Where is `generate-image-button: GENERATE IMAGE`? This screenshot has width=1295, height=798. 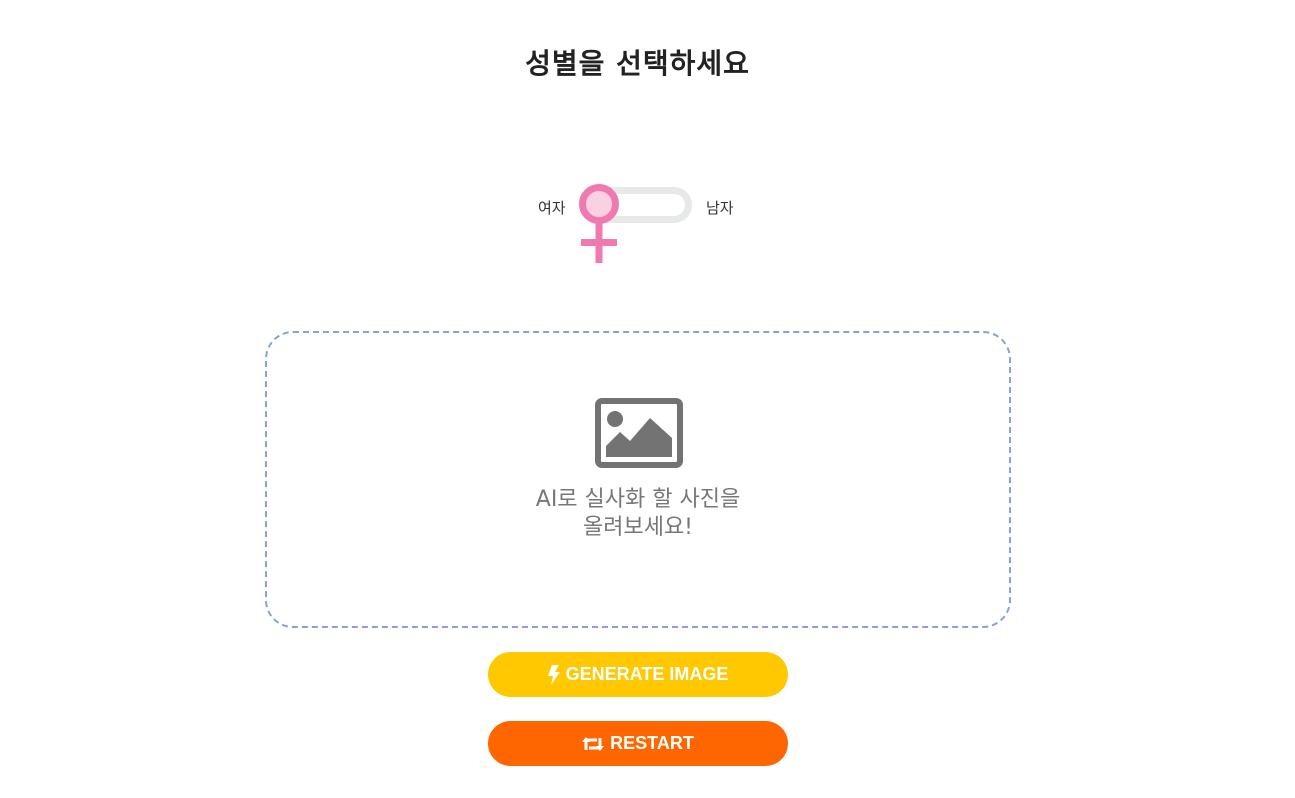 generate-image-button: GENERATE IMAGE is located at coordinates (638, 674).